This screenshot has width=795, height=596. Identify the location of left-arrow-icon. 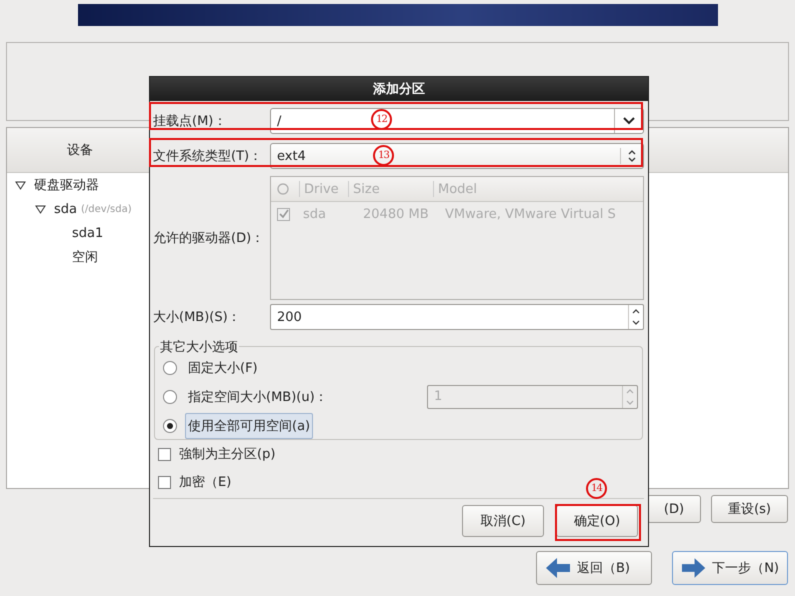
(558, 568).